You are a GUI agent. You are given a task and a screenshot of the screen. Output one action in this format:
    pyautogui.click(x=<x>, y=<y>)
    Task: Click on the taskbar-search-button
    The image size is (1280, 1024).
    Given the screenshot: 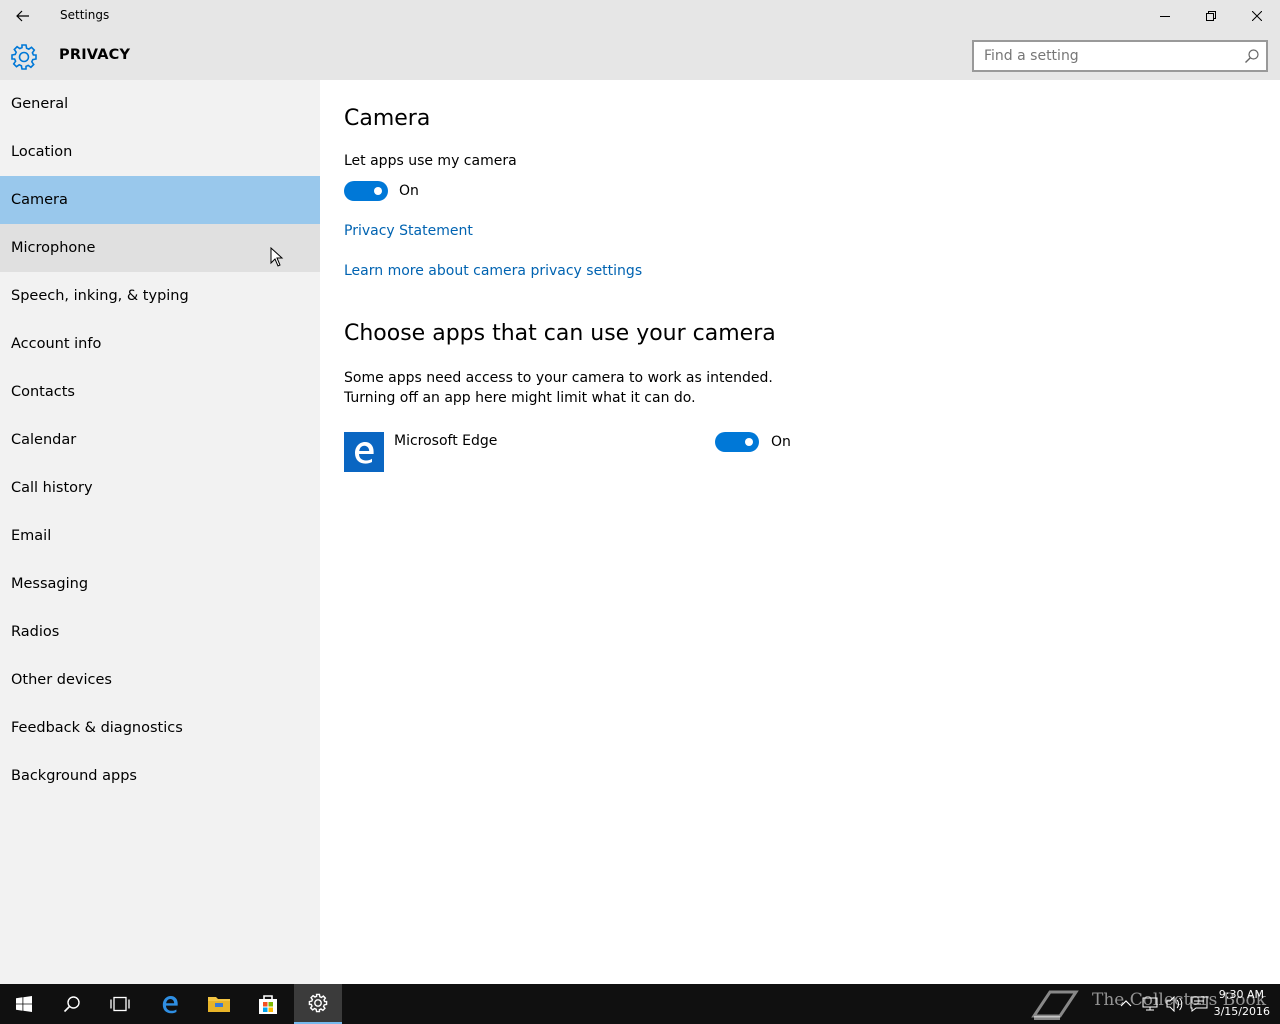 What is the action you would take?
    pyautogui.click(x=72, y=1004)
    